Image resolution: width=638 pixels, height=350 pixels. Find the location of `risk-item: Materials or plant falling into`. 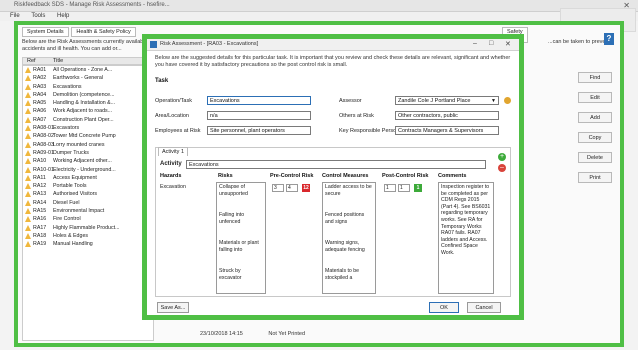

risk-item: Materials or plant falling into is located at coordinates (239, 246).